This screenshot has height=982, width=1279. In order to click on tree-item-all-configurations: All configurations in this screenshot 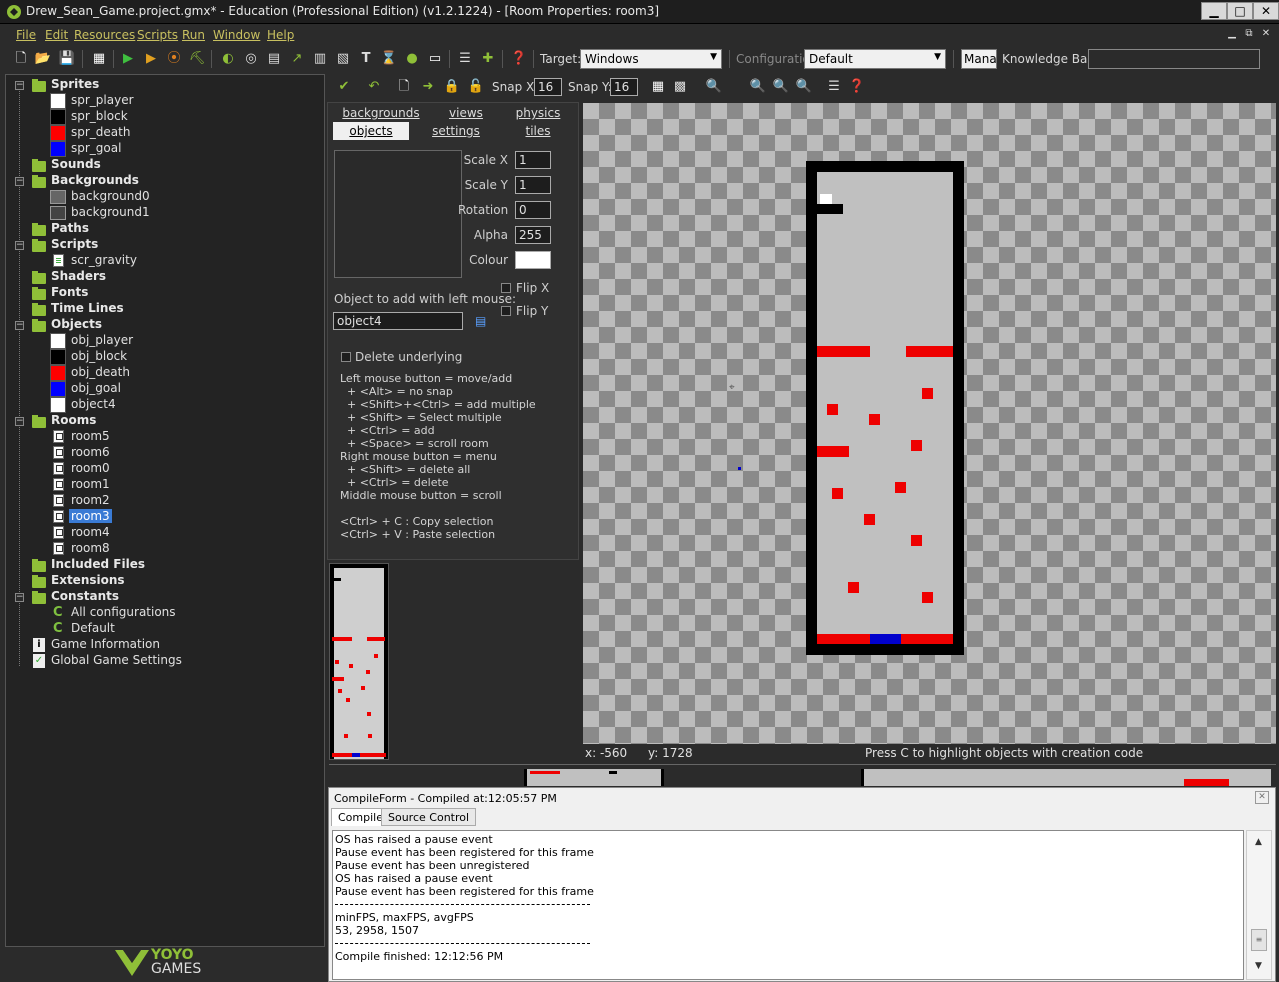, I will do `click(123, 613)`.